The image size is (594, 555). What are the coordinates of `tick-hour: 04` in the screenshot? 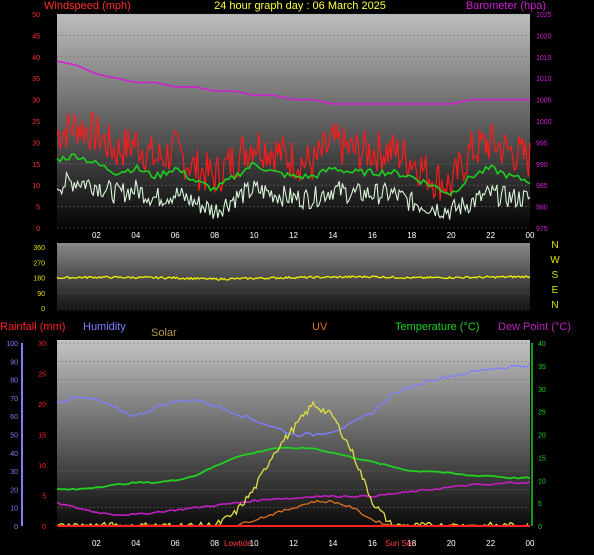 It's located at (135, 235).